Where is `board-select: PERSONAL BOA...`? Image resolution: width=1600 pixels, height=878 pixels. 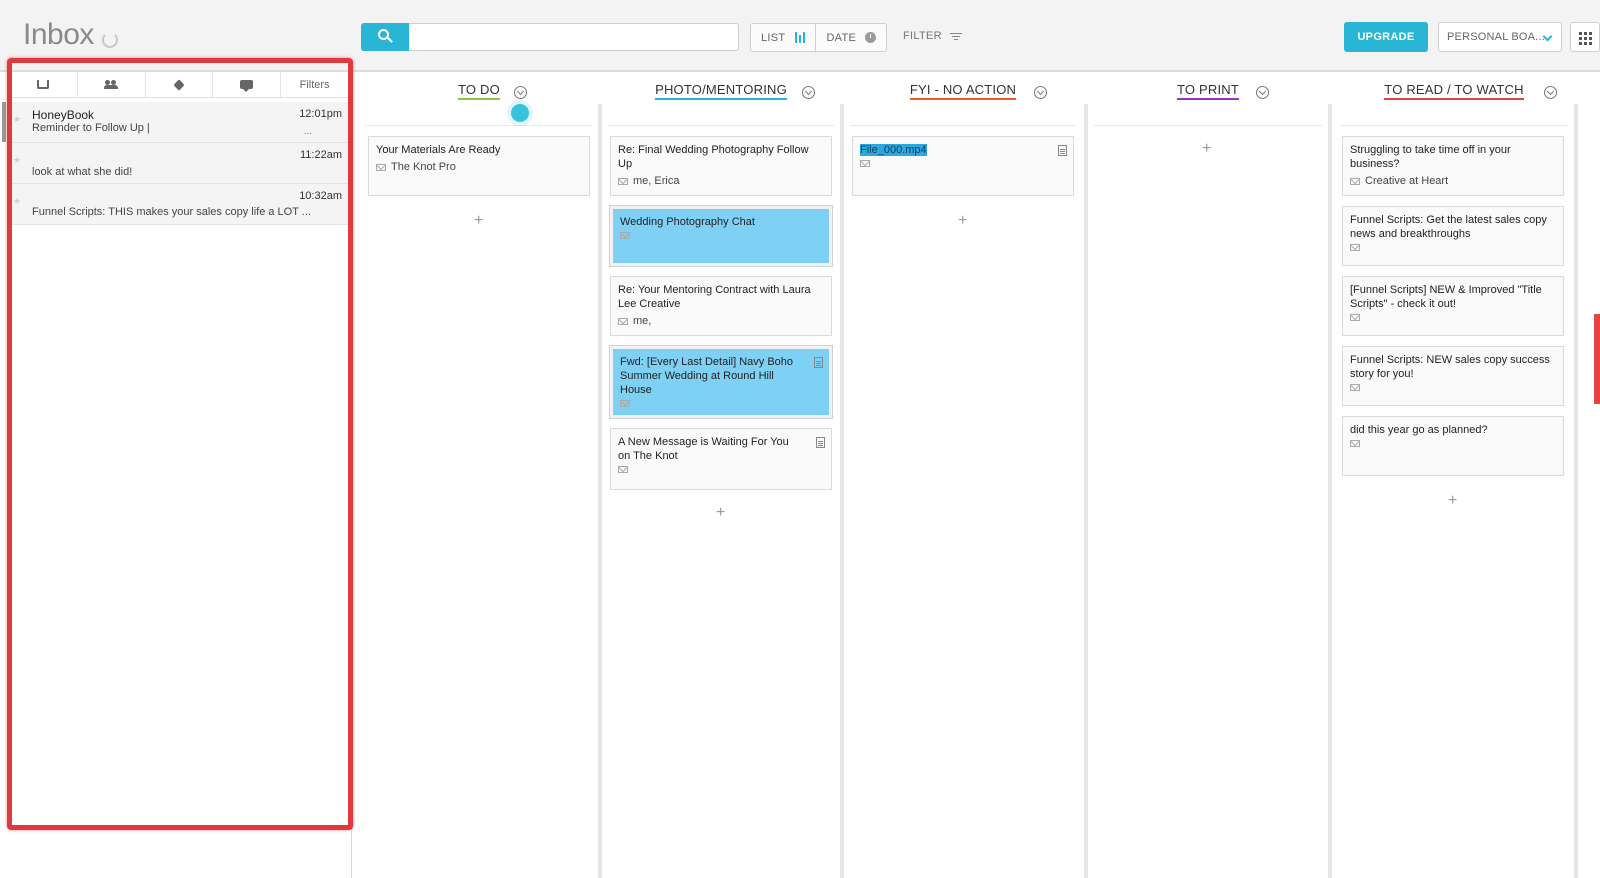 board-select: PERSONAL BOA... is located at coordinates (1500, 37).